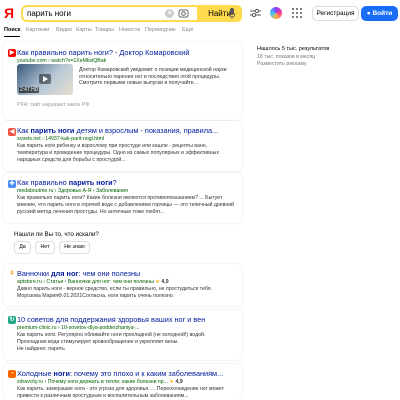 This screenshot has height=400, width=400. Describe the element at coordinates (104, 30) in the screenshot. I see `tab-products: Товары` at that location.